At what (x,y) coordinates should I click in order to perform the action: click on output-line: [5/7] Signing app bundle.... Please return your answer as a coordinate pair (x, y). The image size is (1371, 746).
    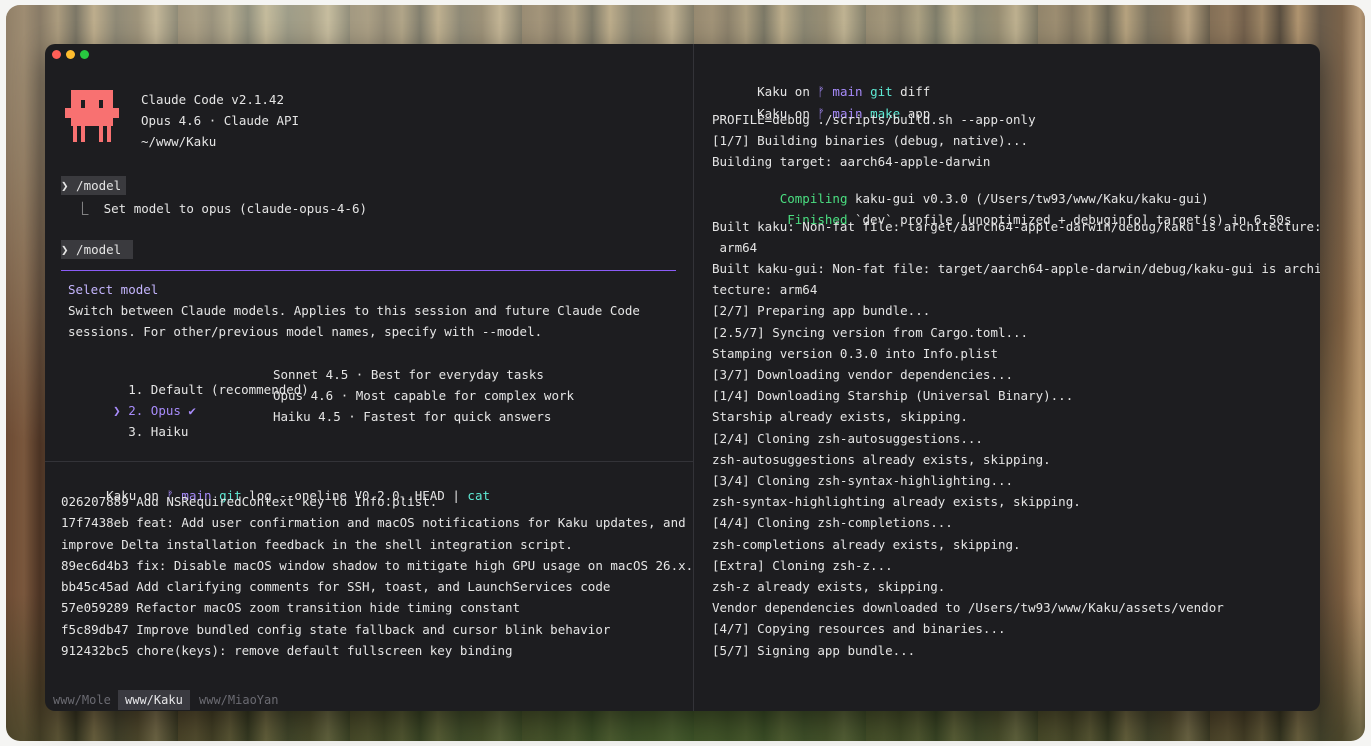
    Looking at the image, I should click on (814, 650).